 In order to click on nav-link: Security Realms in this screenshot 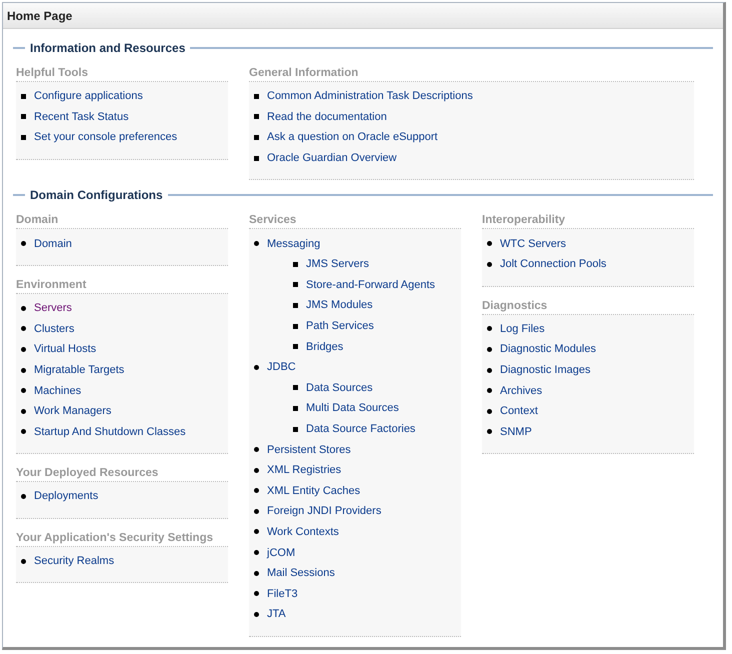, I will do `click(74, 561)`.